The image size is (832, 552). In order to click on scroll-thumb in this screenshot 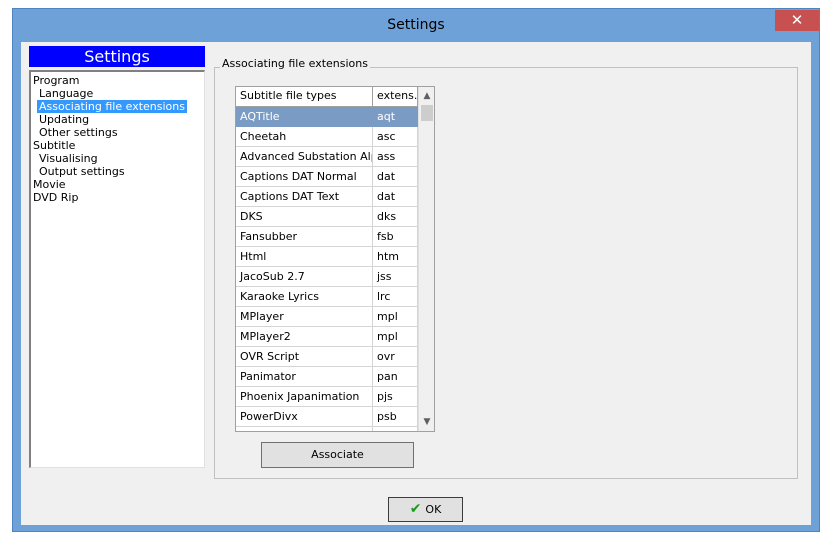, I will do `click(427, 113)`.